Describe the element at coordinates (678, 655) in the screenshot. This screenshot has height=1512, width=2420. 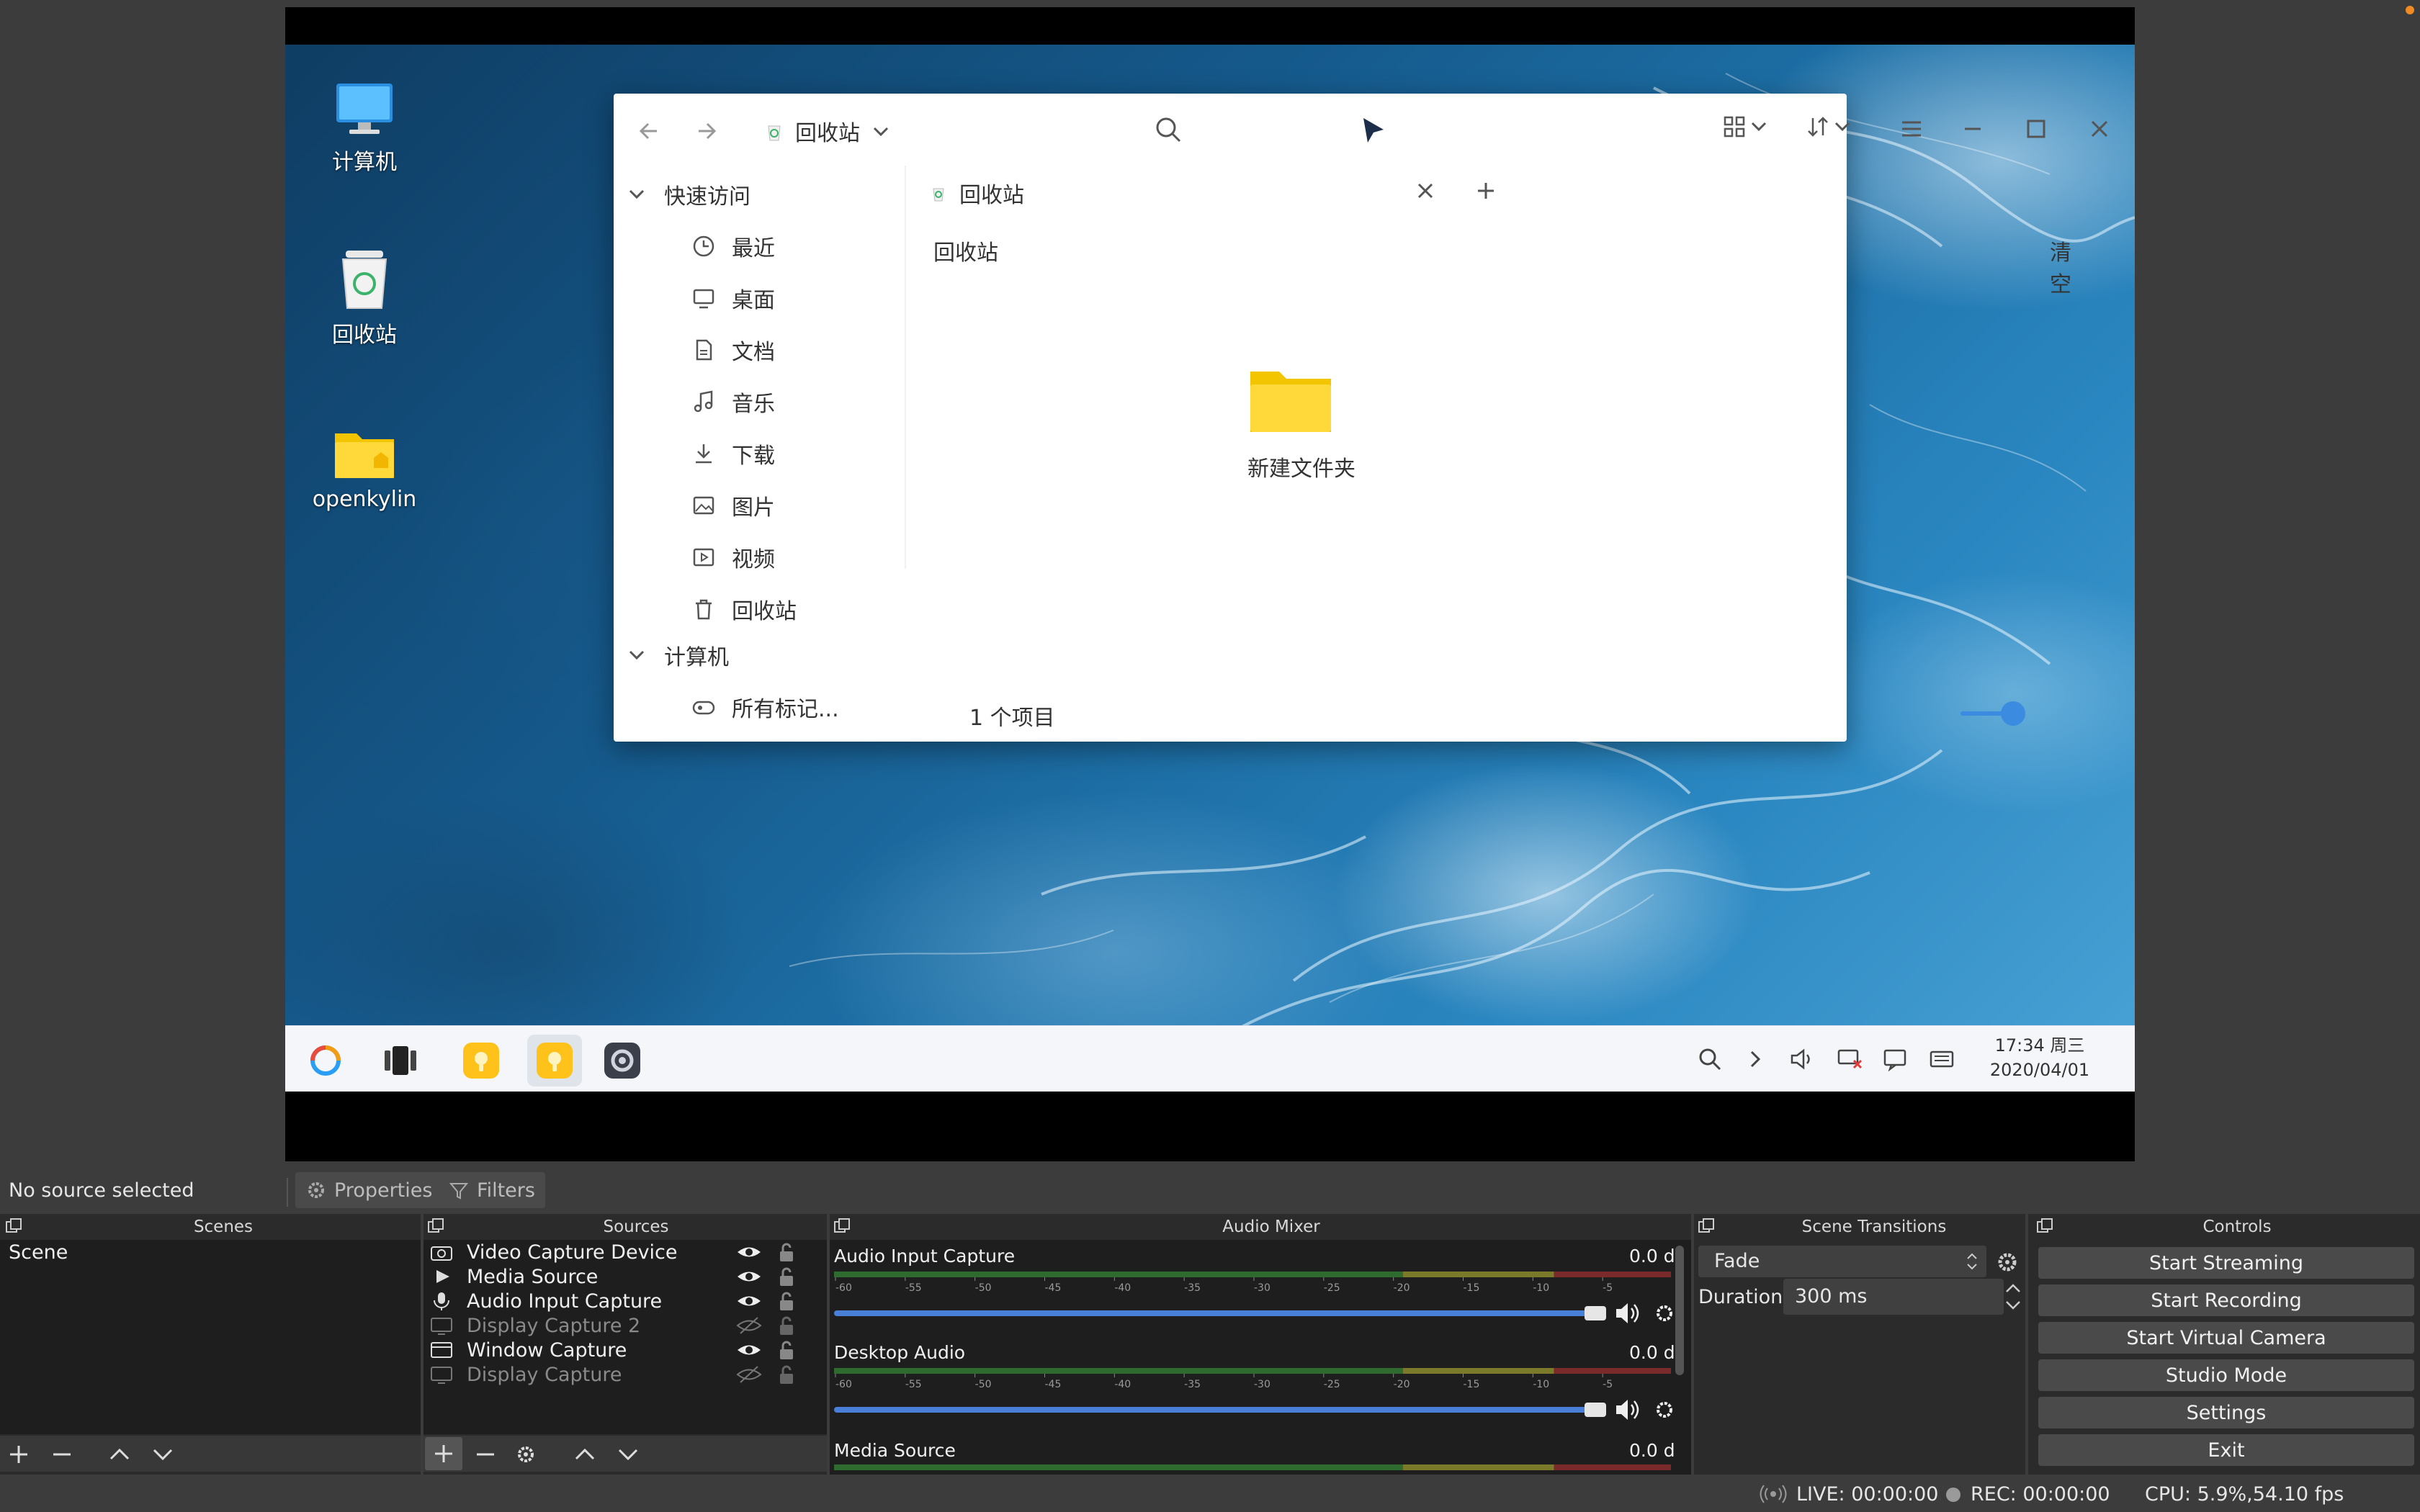
I see `sidebar-section-computer: 计算机` at that location.